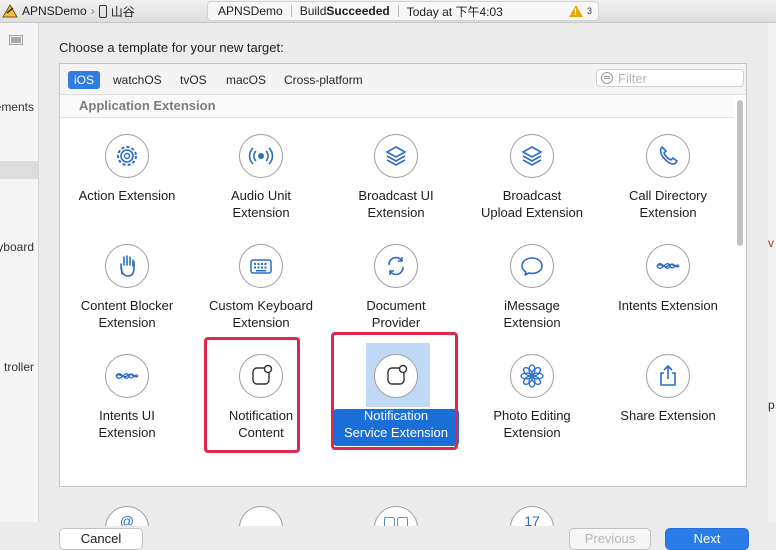 The height and width of the screenshot is (550, 776). Describe the element at coordinates (101, 539) in the screenshot. I see `cancel-button: Cancel` at that location.